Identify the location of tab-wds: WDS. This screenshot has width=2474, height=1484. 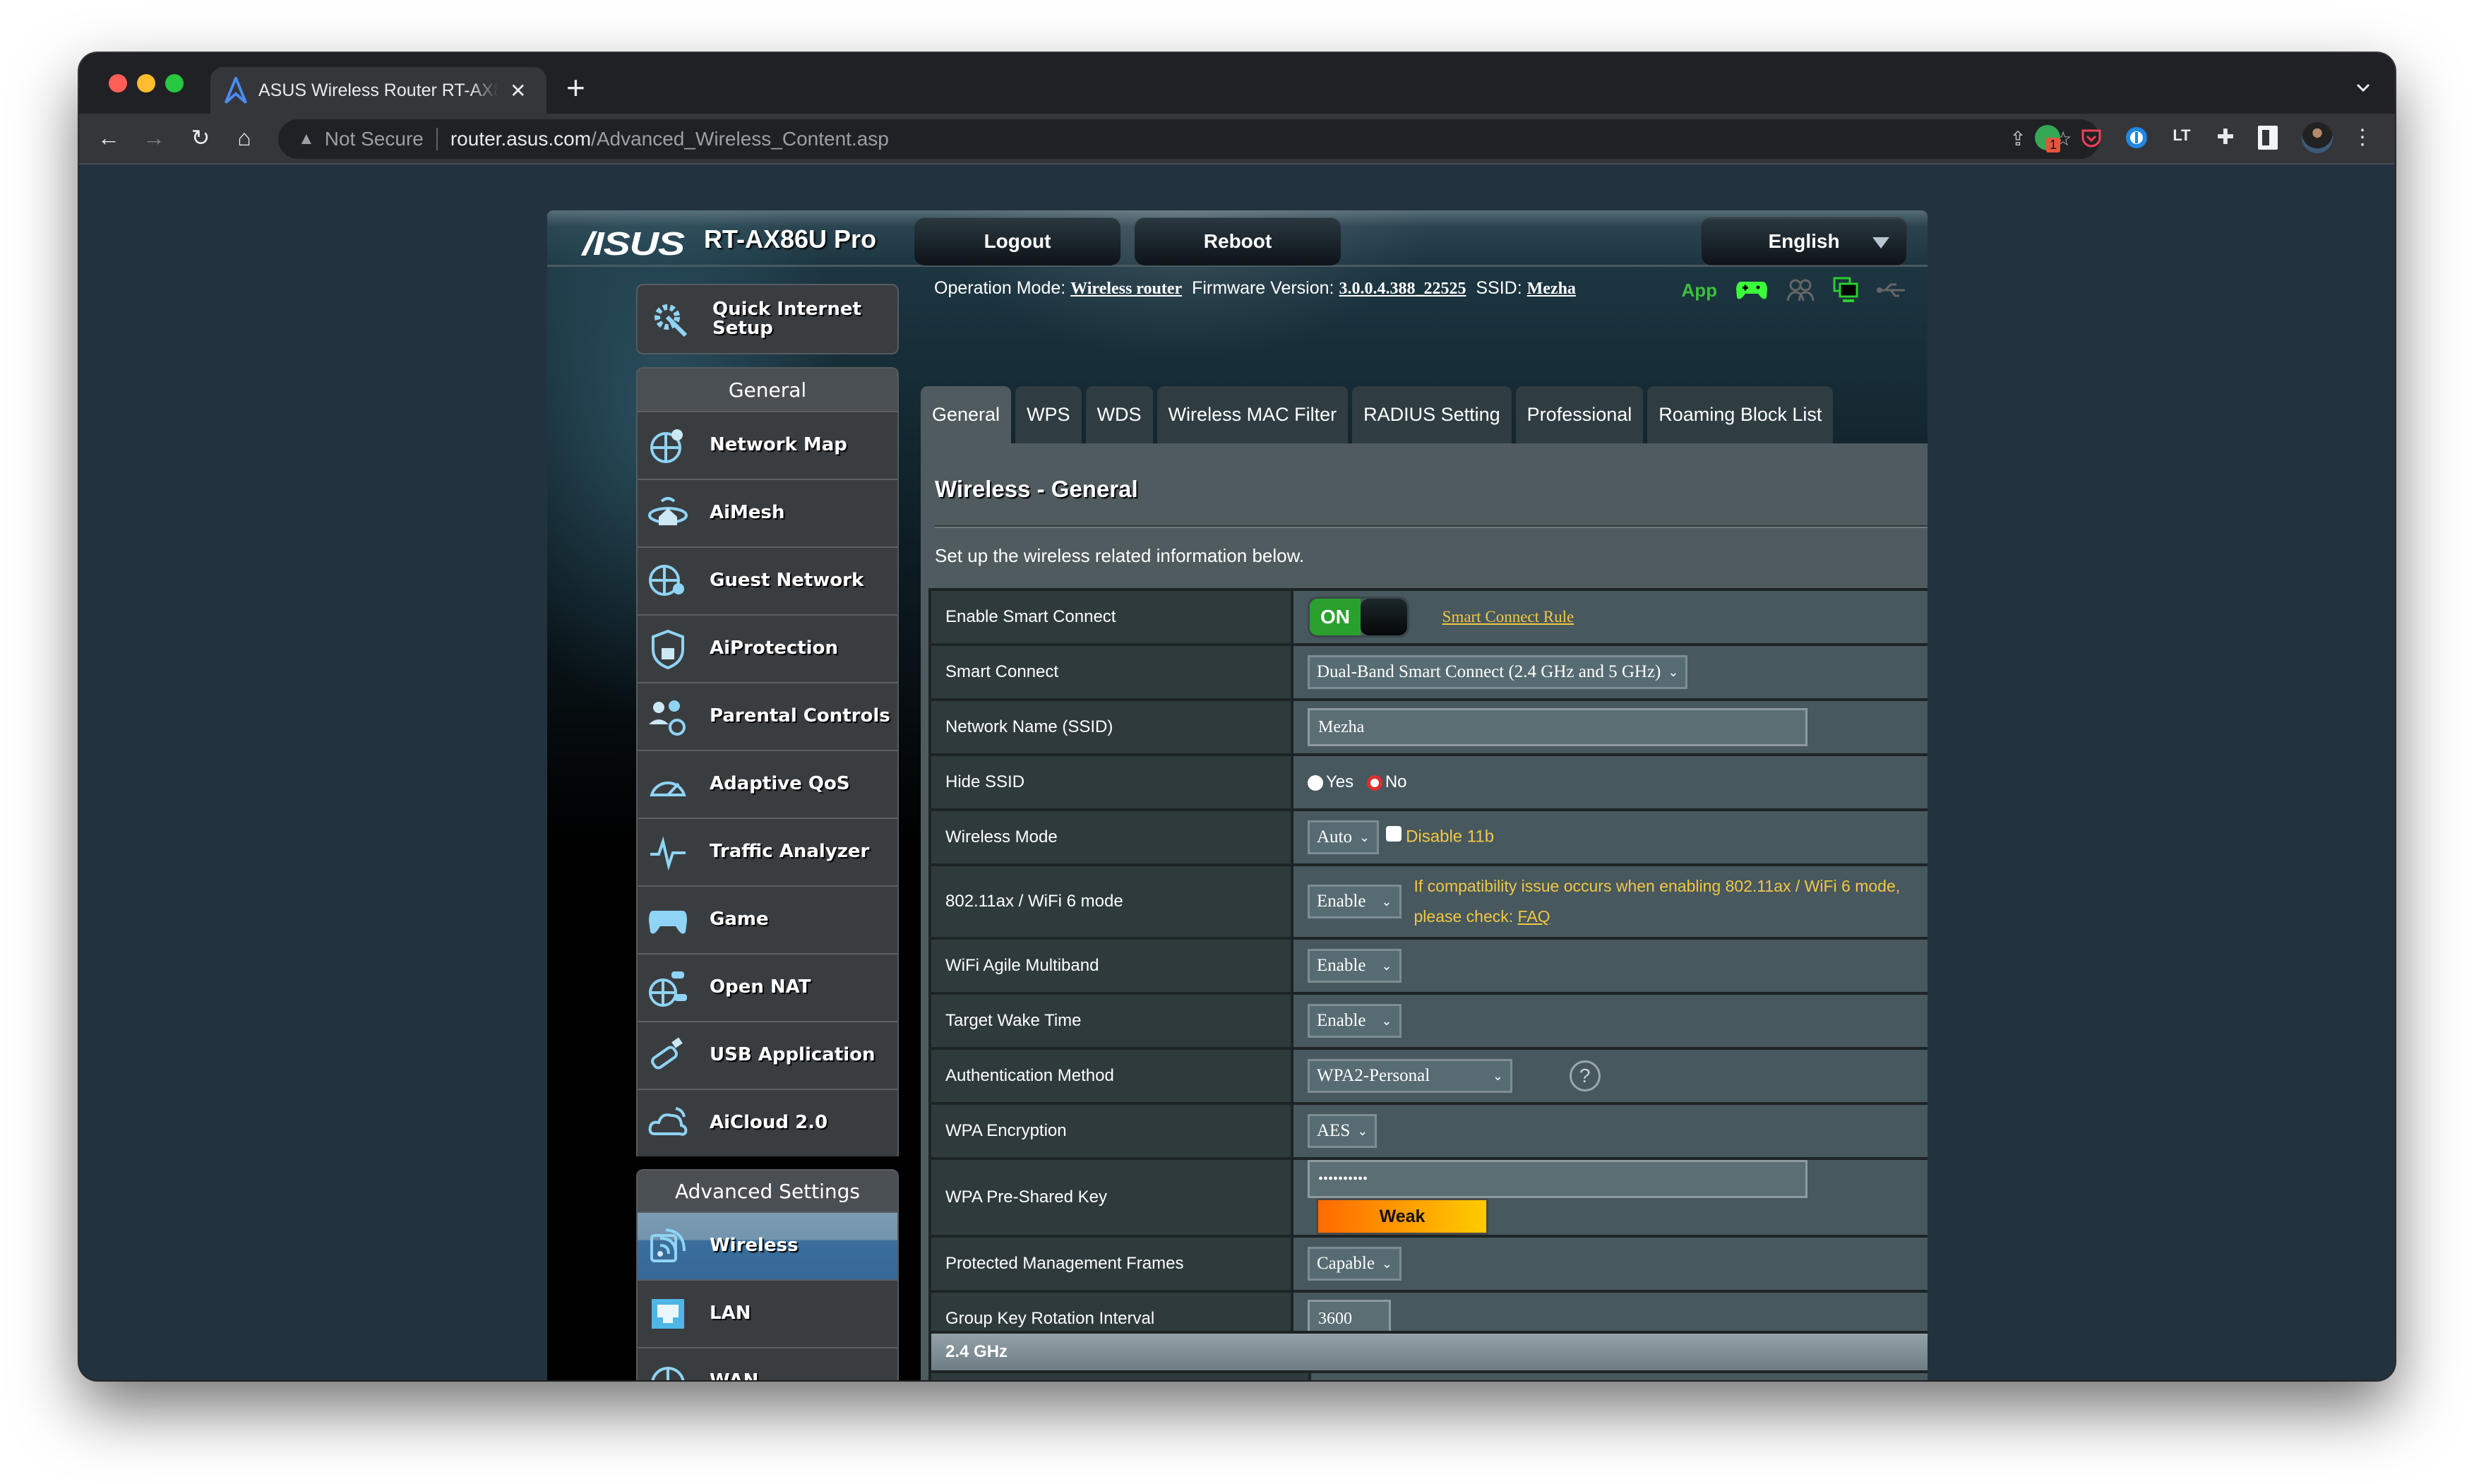
(1119, 415).